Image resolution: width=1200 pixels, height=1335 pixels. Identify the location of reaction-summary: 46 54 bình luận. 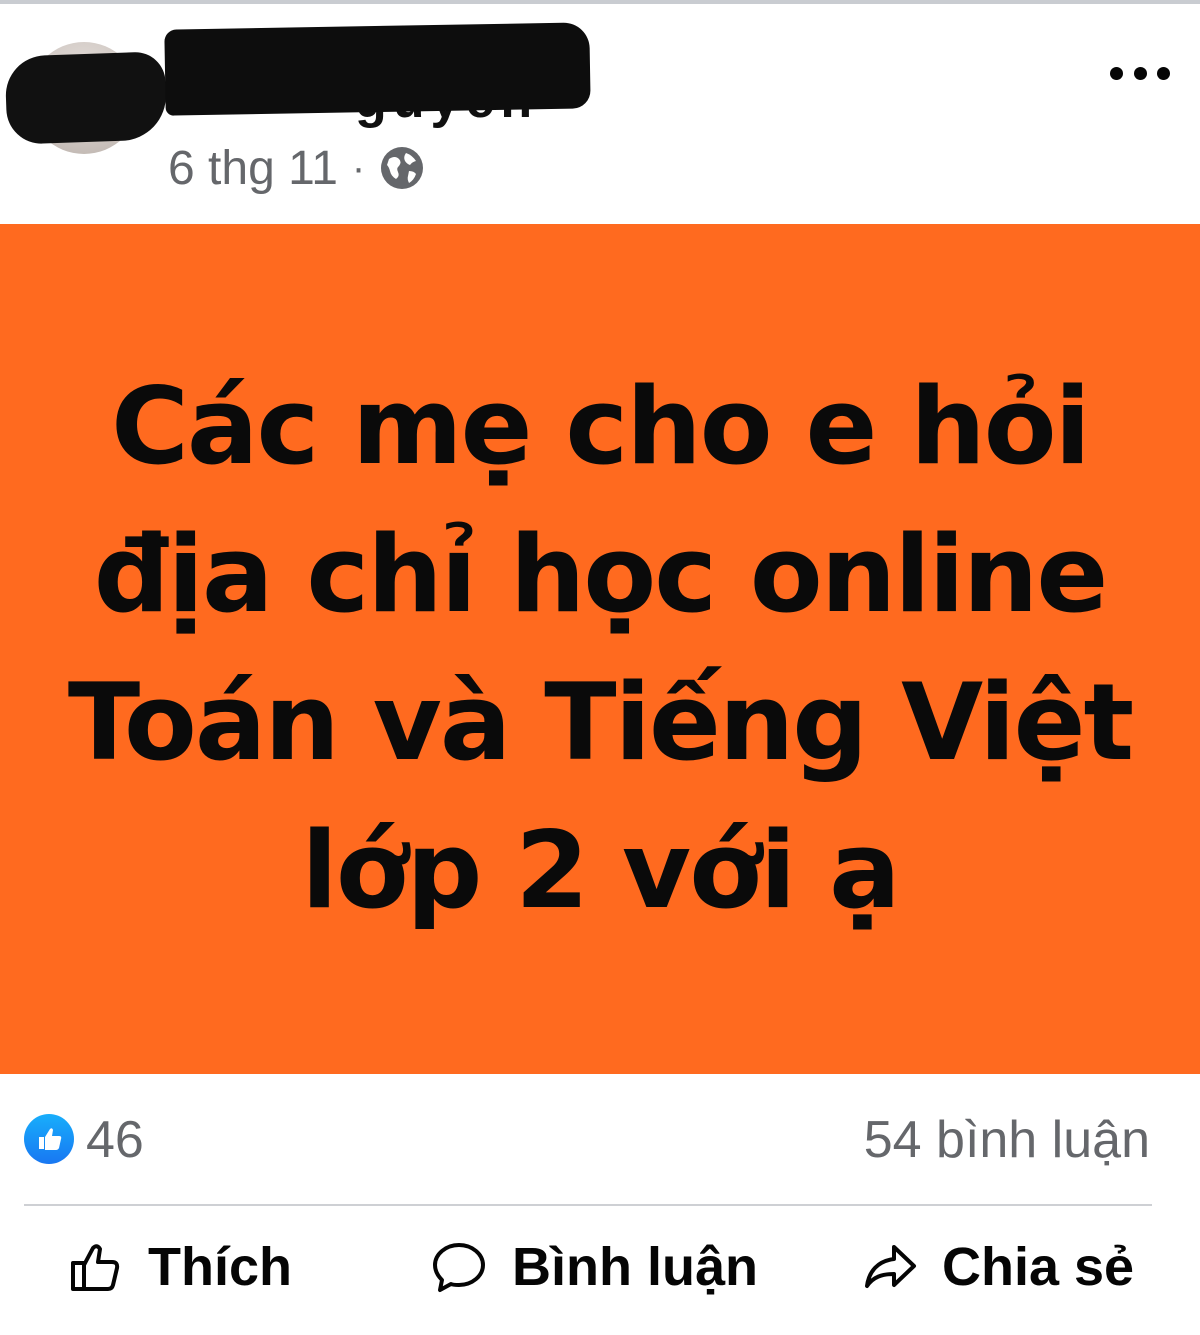
(600, 1139).